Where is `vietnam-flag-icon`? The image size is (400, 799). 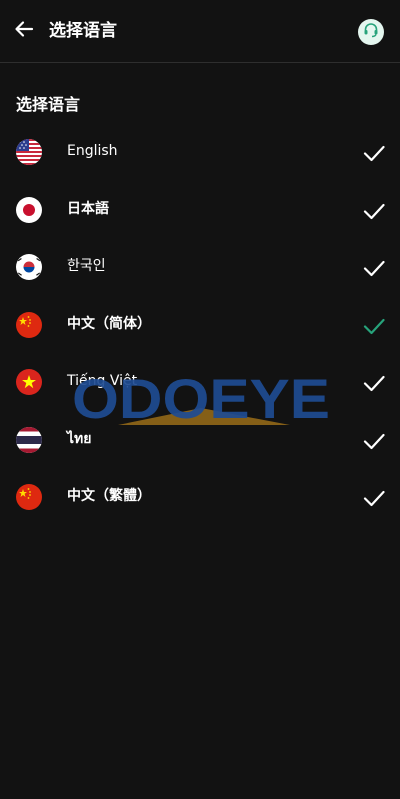
vietnam-flag-icon is located at coordinates (29, 382).